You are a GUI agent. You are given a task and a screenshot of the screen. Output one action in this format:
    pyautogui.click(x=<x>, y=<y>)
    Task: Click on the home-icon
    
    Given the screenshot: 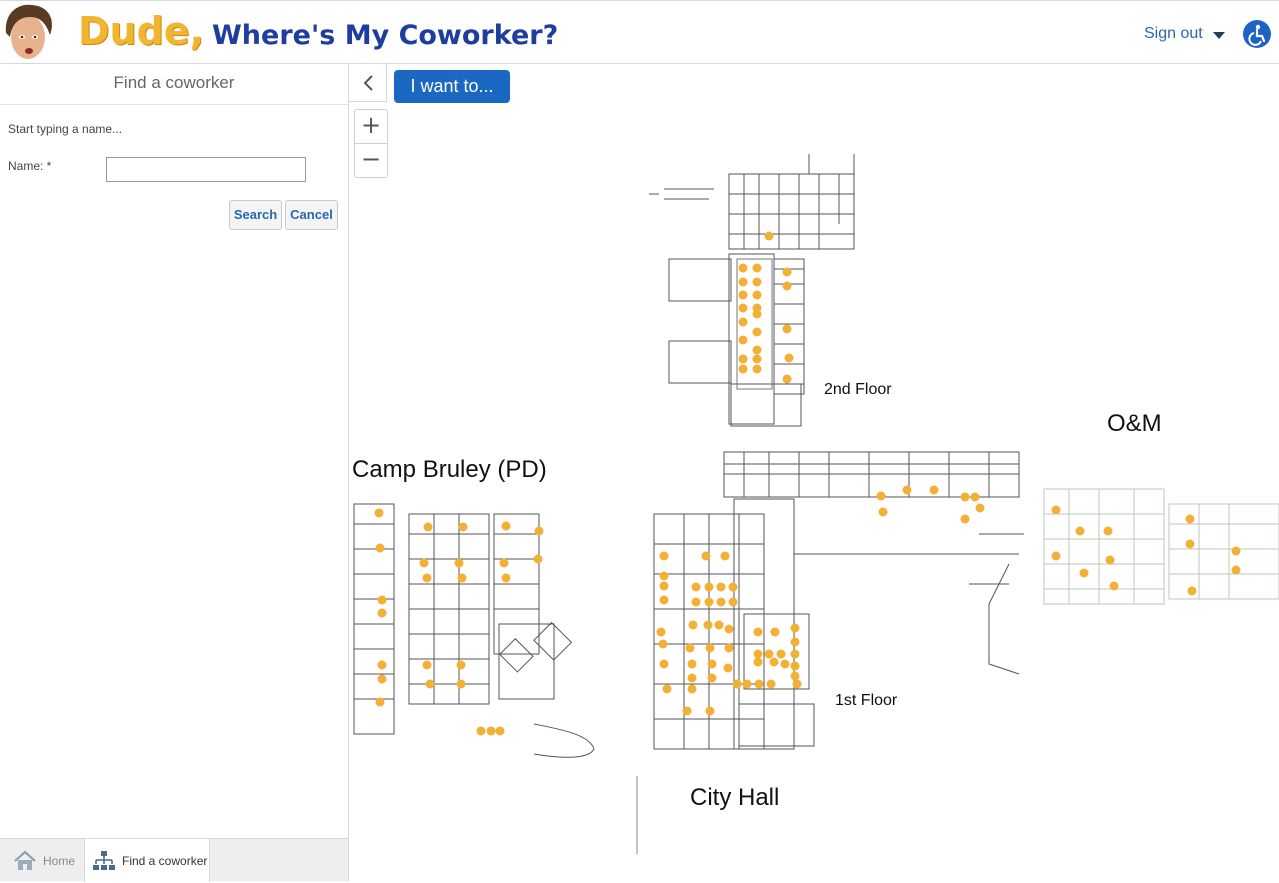 What is the action you would take?
    pyautogui.click(x=25, y=860)
    